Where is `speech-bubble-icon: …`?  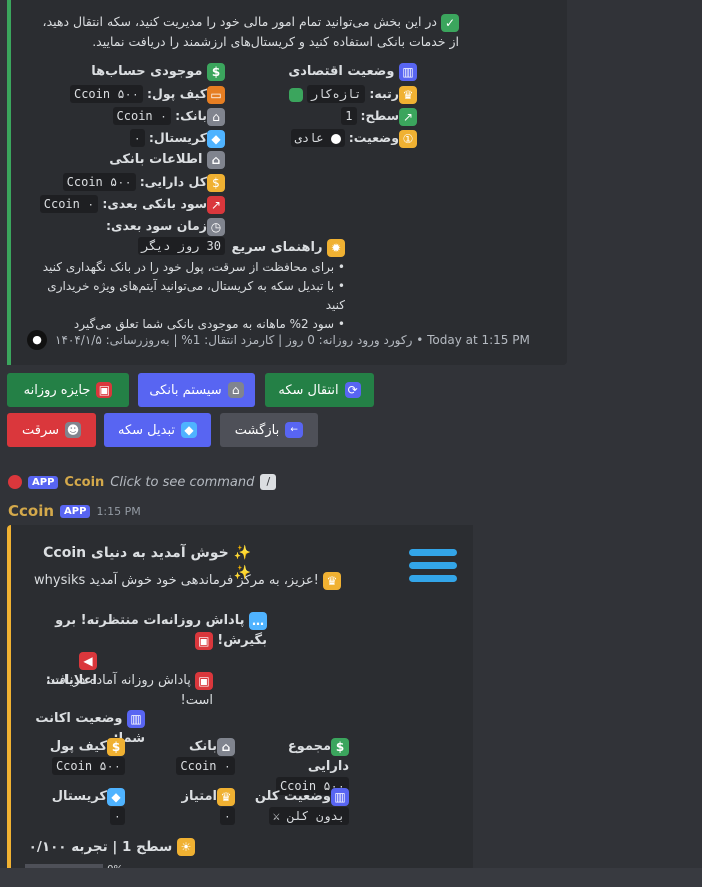
speech-bubble-icon: … is located at coordinates (258, 620).